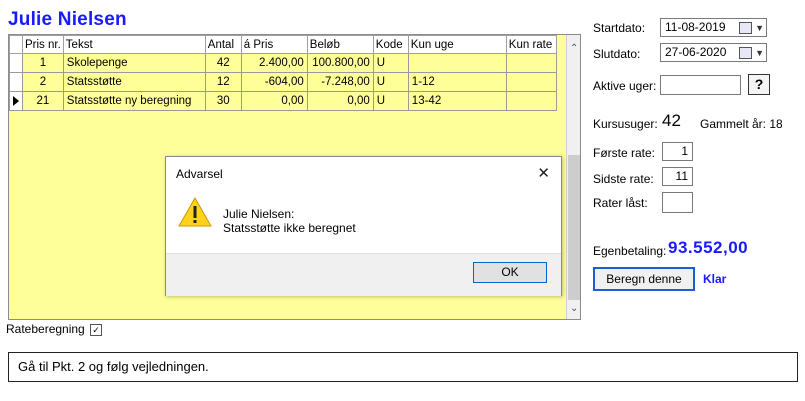  Describe the element at coordinates (289, 228) in the screenshot. I see `dialog-message-line2: Statsstøtte ikke beregnet` at that location.